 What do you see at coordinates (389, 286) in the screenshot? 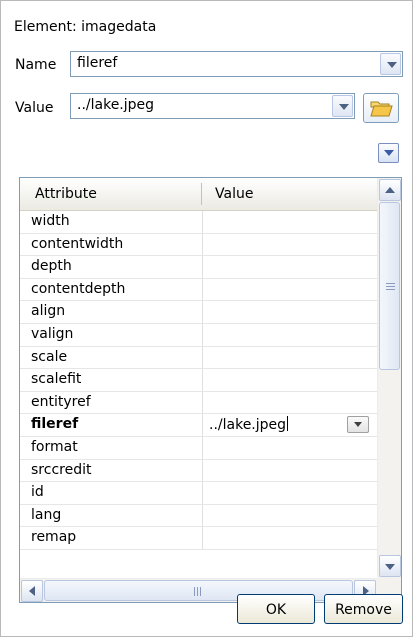
I see `vertical-scroll-thumb` at bounding box center [389, 286].